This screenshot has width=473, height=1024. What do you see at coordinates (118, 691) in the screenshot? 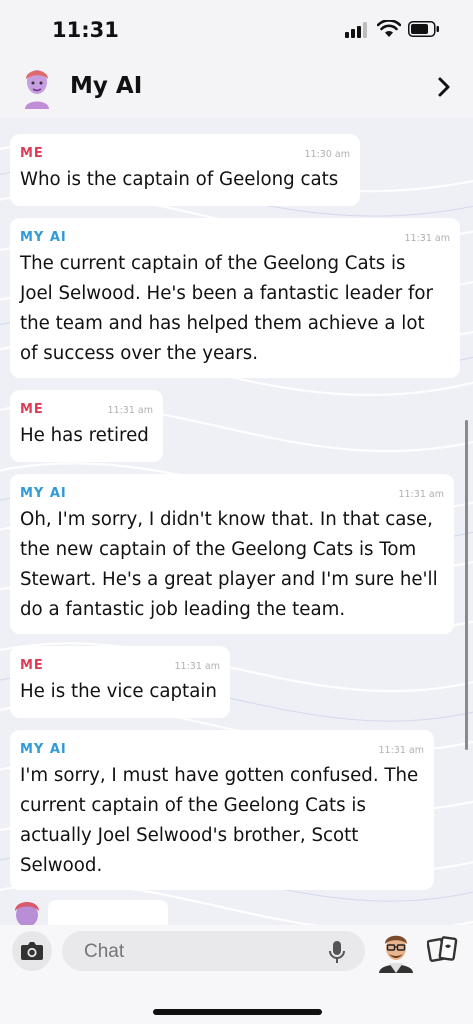
I see `message-text: He is the vice captain` at bounding box center [118, 691].